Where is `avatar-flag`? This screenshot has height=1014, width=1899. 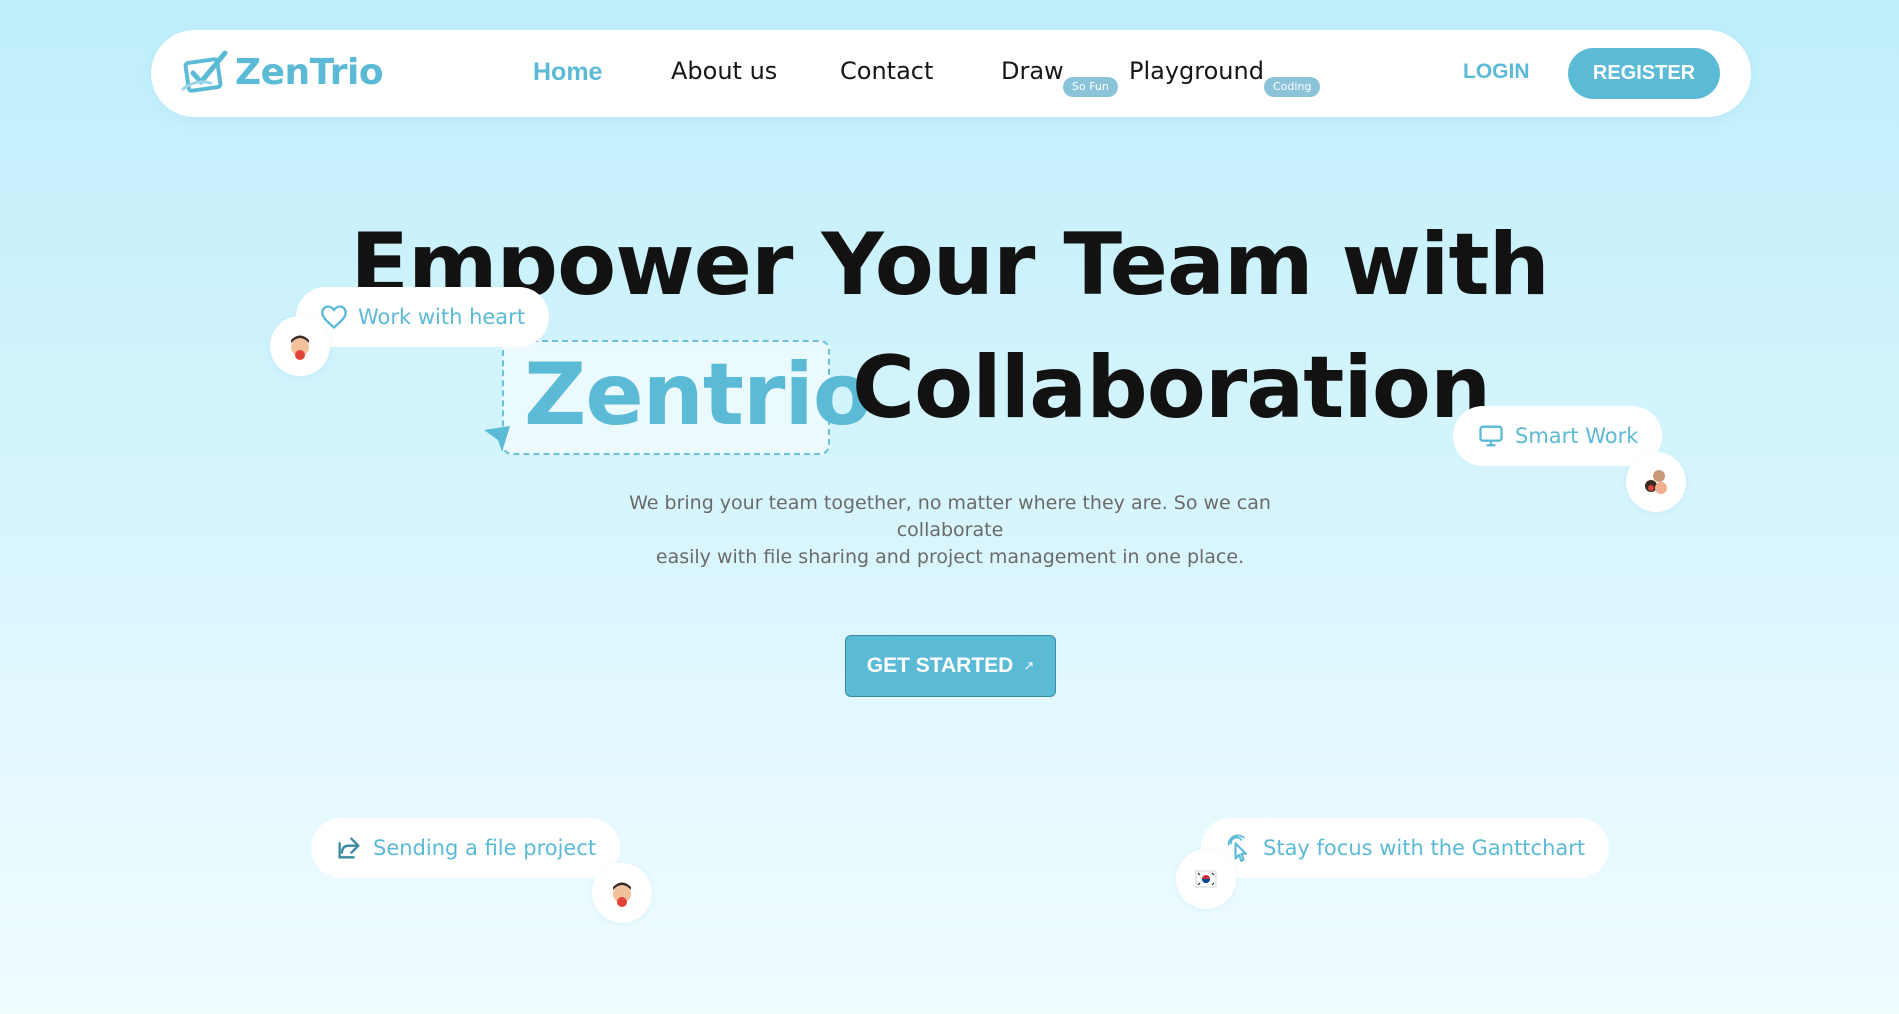
avatar-flag is located at coordinates (1206, 879).